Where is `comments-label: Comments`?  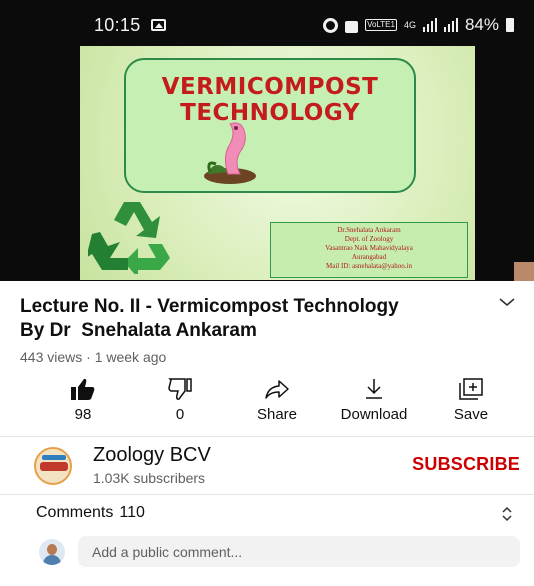 comments-label: Comments is located at coordinates (75, 512).